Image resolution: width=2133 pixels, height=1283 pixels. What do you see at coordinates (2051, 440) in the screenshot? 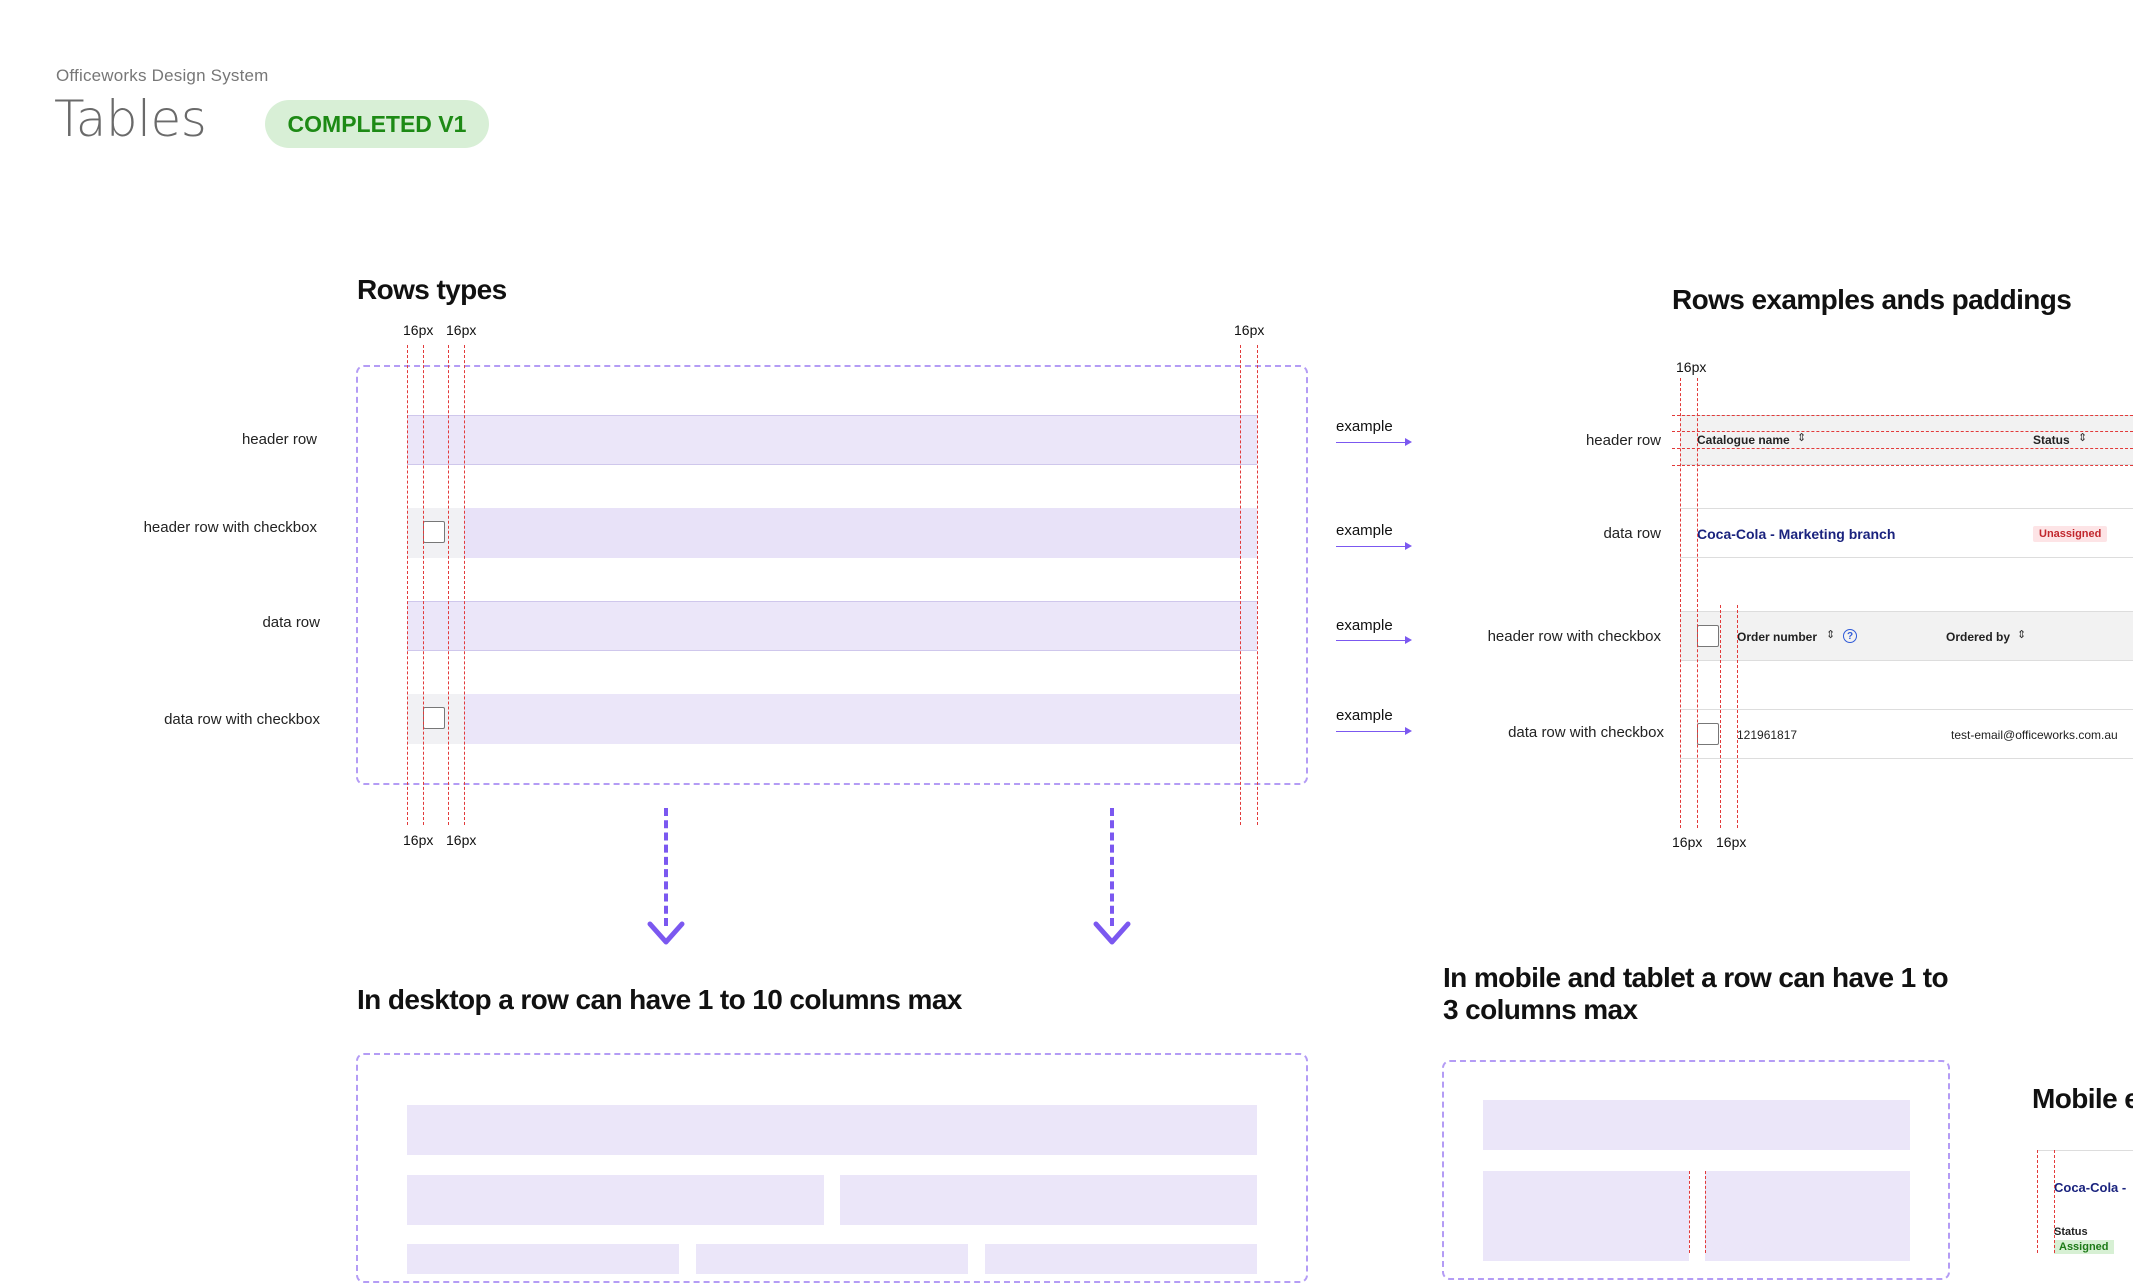
I see `column-header-status: Status` at bounding box center [2051, 440].